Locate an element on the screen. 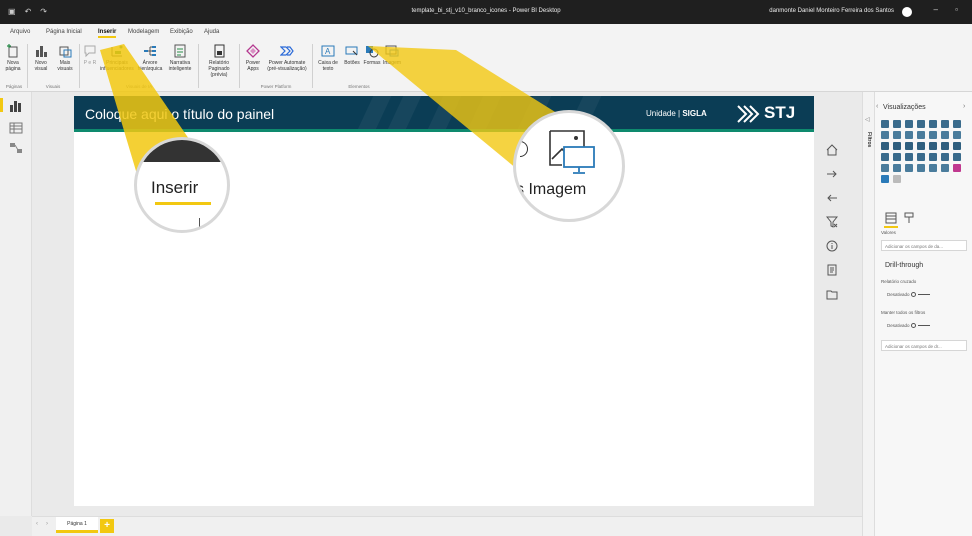  principais-influenciadores-button: Principais influenciadores is located at coordinates (117, 58).